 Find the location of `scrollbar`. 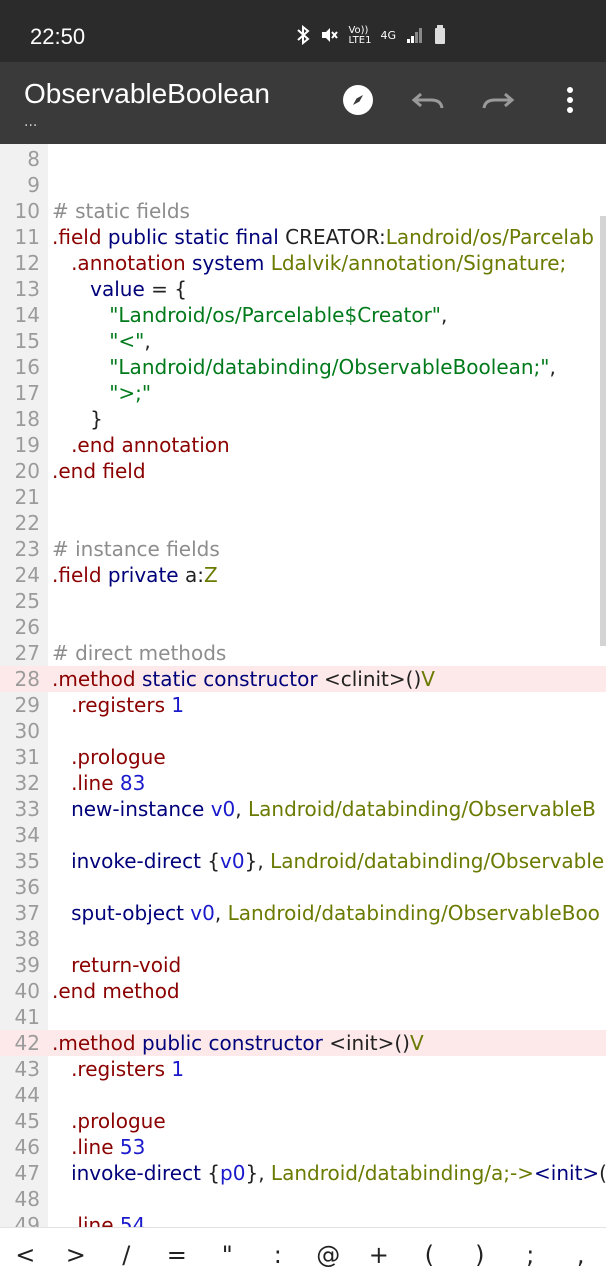

scrollbar is located at coordinates (603, 431).